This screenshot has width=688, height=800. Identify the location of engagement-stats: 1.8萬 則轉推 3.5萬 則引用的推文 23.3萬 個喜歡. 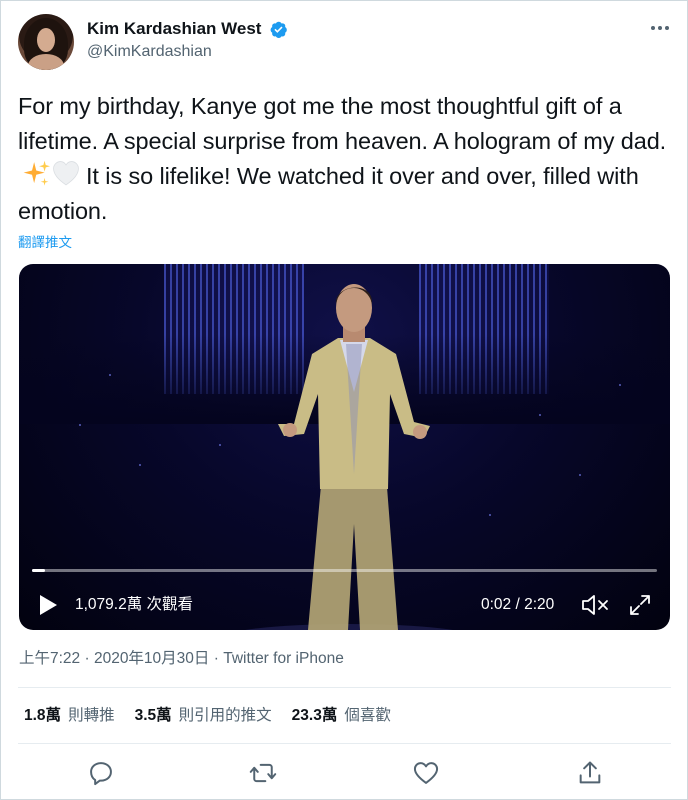
(207, 716).